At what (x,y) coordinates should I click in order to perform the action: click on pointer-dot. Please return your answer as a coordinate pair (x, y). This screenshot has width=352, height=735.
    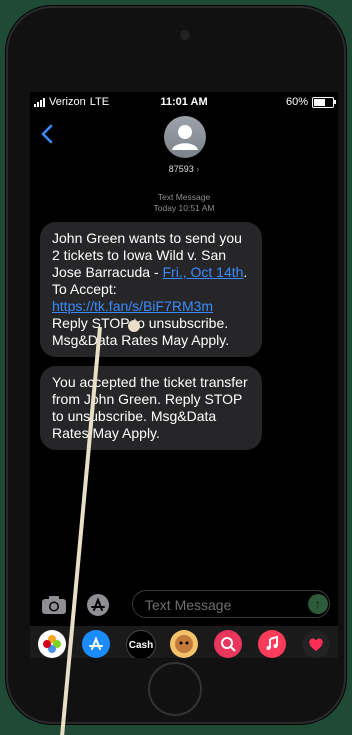
    Looking at the image, I should click on (134, 326).